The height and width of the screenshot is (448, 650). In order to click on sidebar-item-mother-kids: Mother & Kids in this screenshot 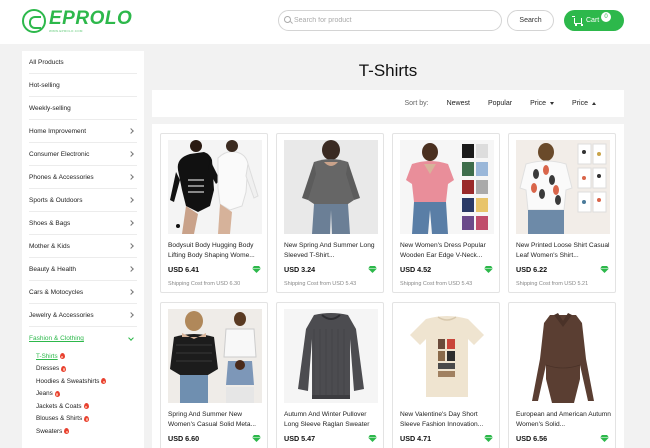, I will do `click(83, 246)`.